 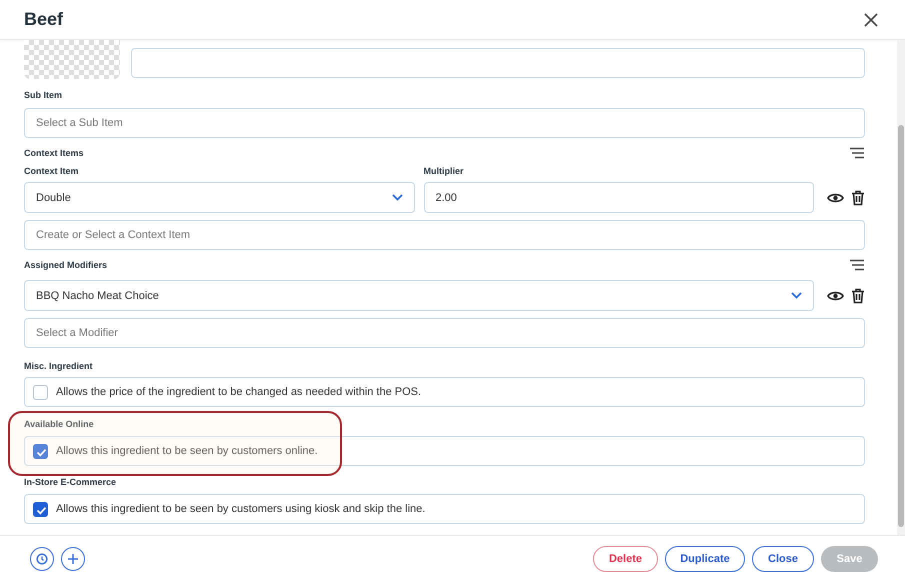 I want to click on input-field, so click(x=497, y=63).